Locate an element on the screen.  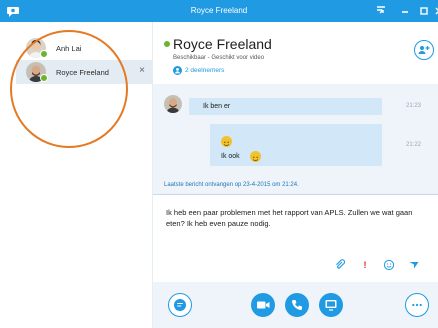
message-time: 21:23 is located at coordinates (414, 106).